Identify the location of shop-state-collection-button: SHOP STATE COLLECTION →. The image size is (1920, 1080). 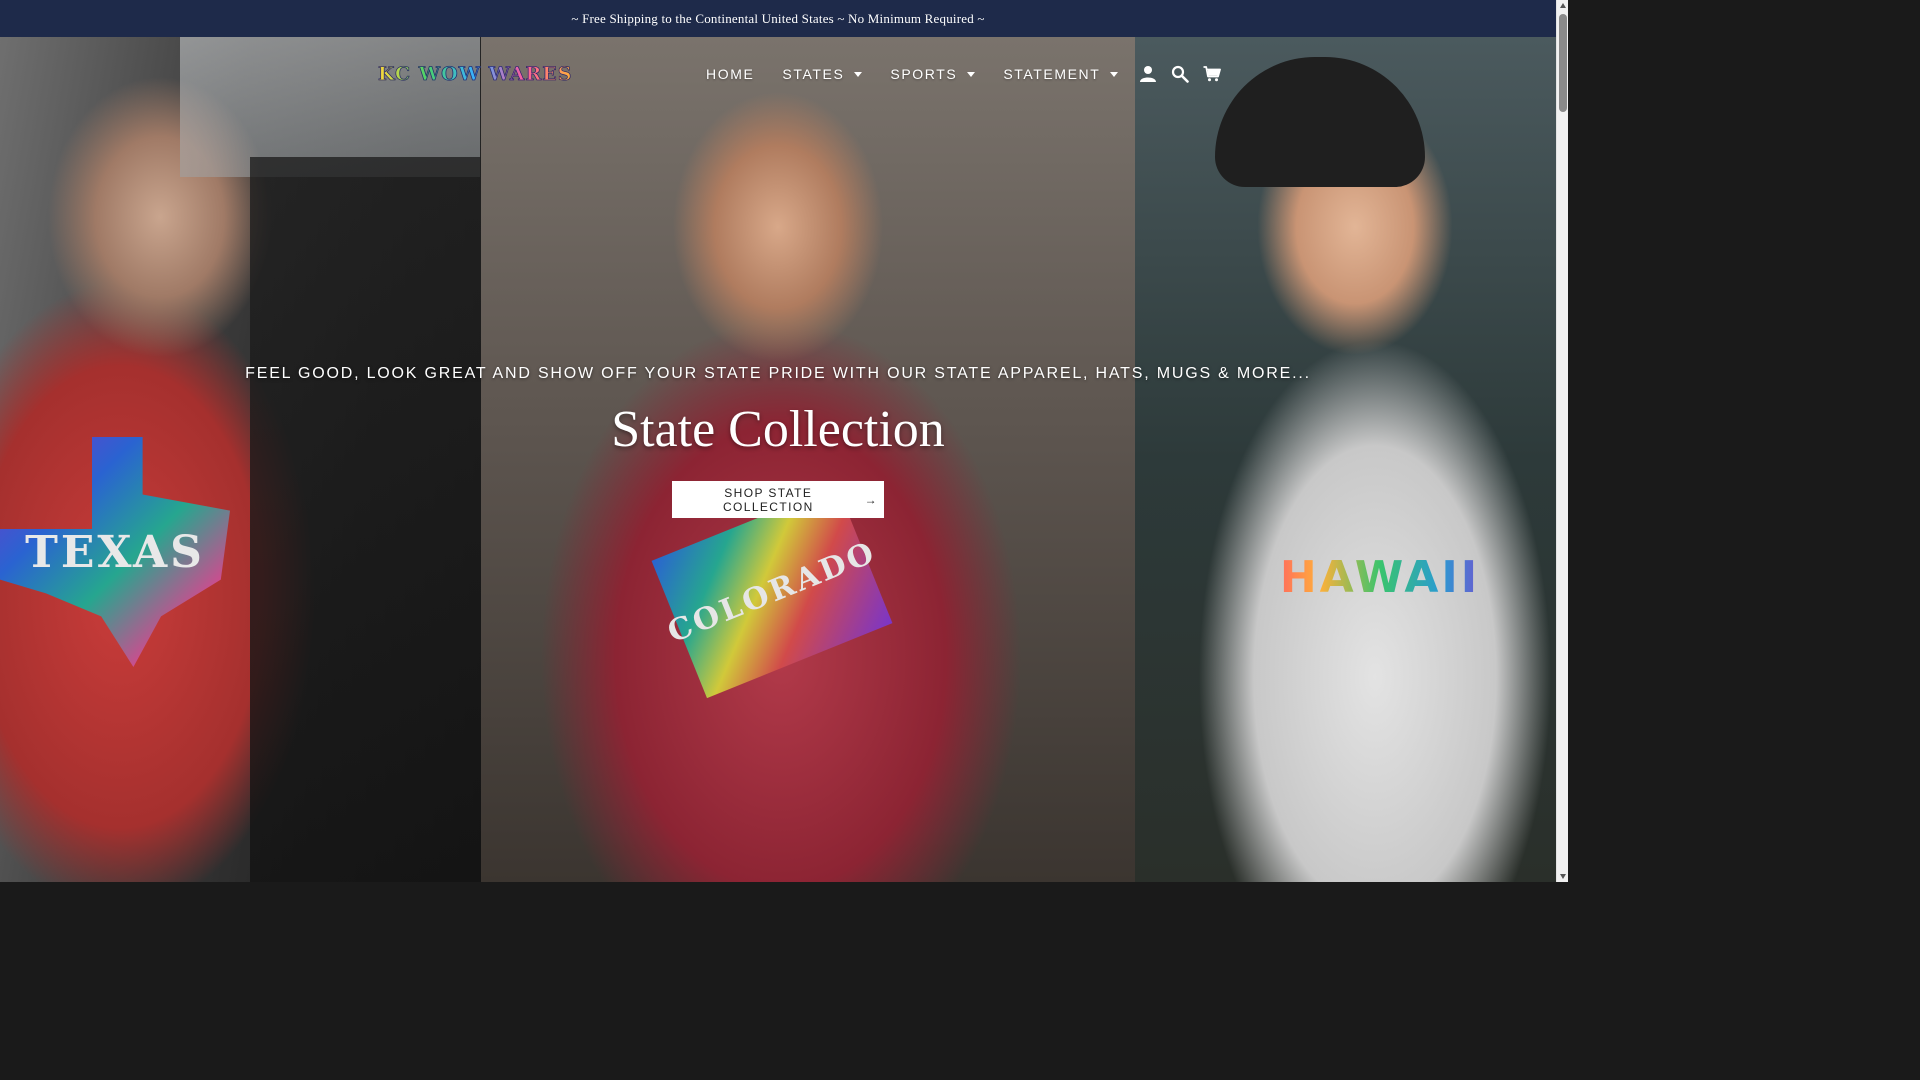
(778, 499).